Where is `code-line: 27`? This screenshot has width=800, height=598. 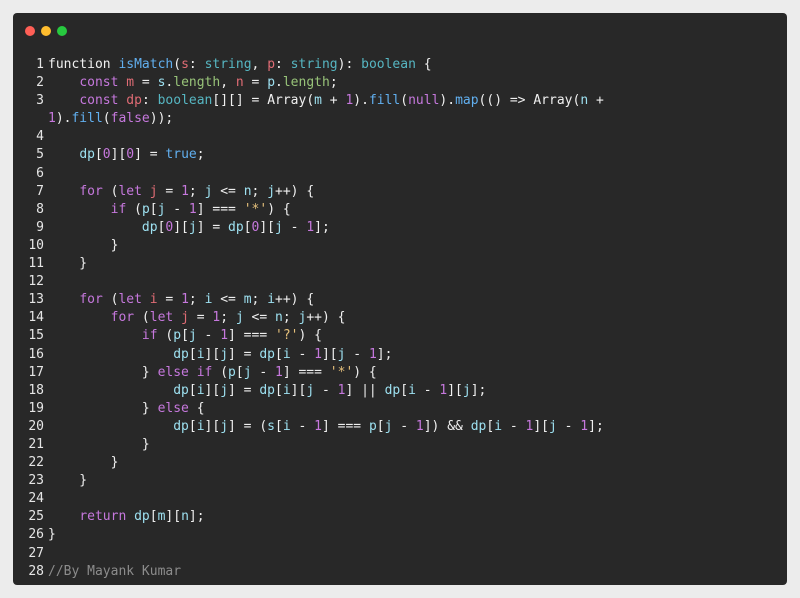
code-line: 27 is located at coordinates (404, 554).